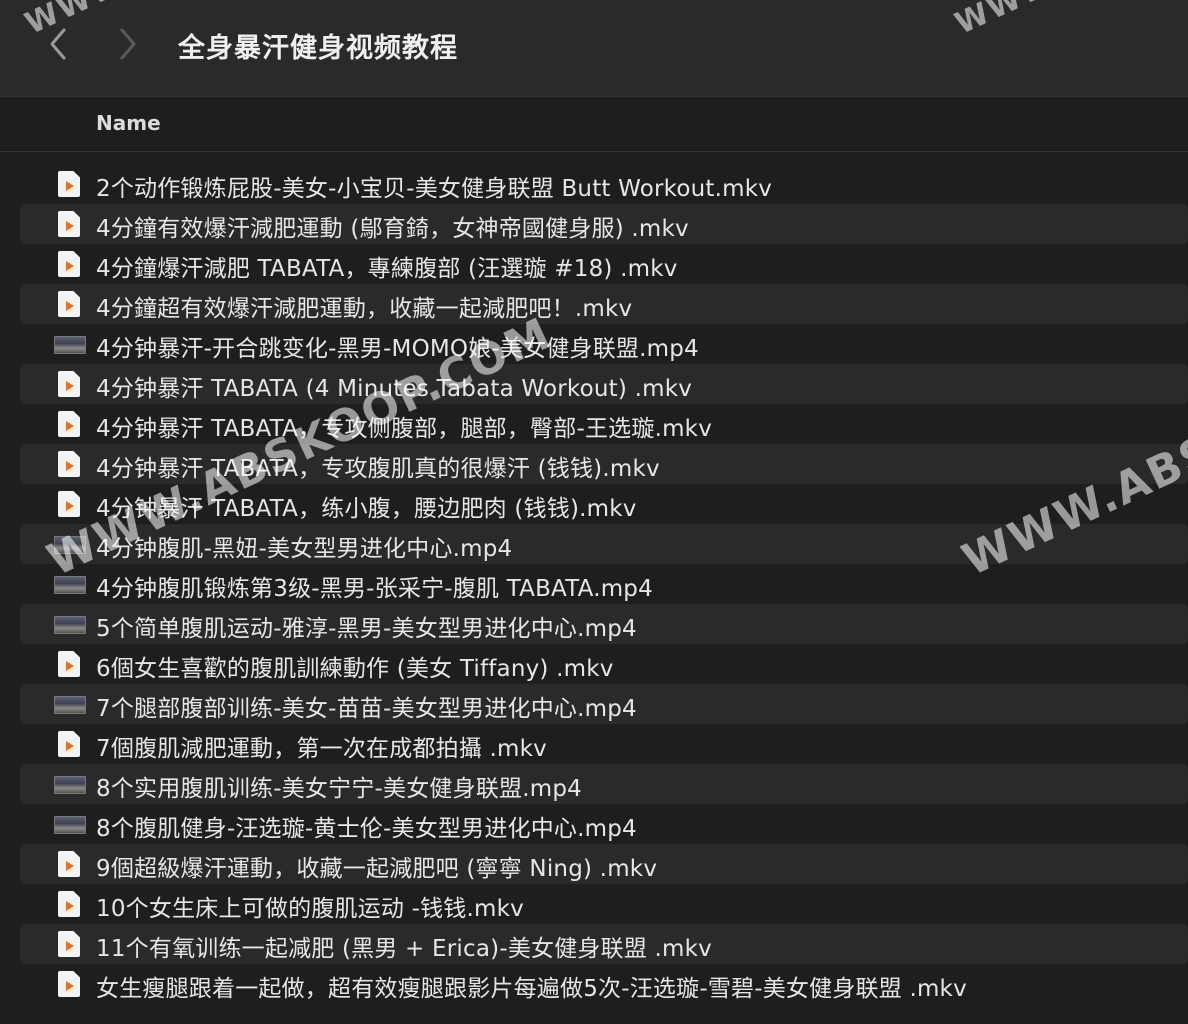 Image resolution: width=1188 pixels, height=1024 pixels. What do you see at coordinates (374, 589) in the screenshot?
I see `file-name: 4分钟腹肌锻炼第3级-黑男-张采宁-腹肌 TABATA.mp4` at bounding box center [374, 589].